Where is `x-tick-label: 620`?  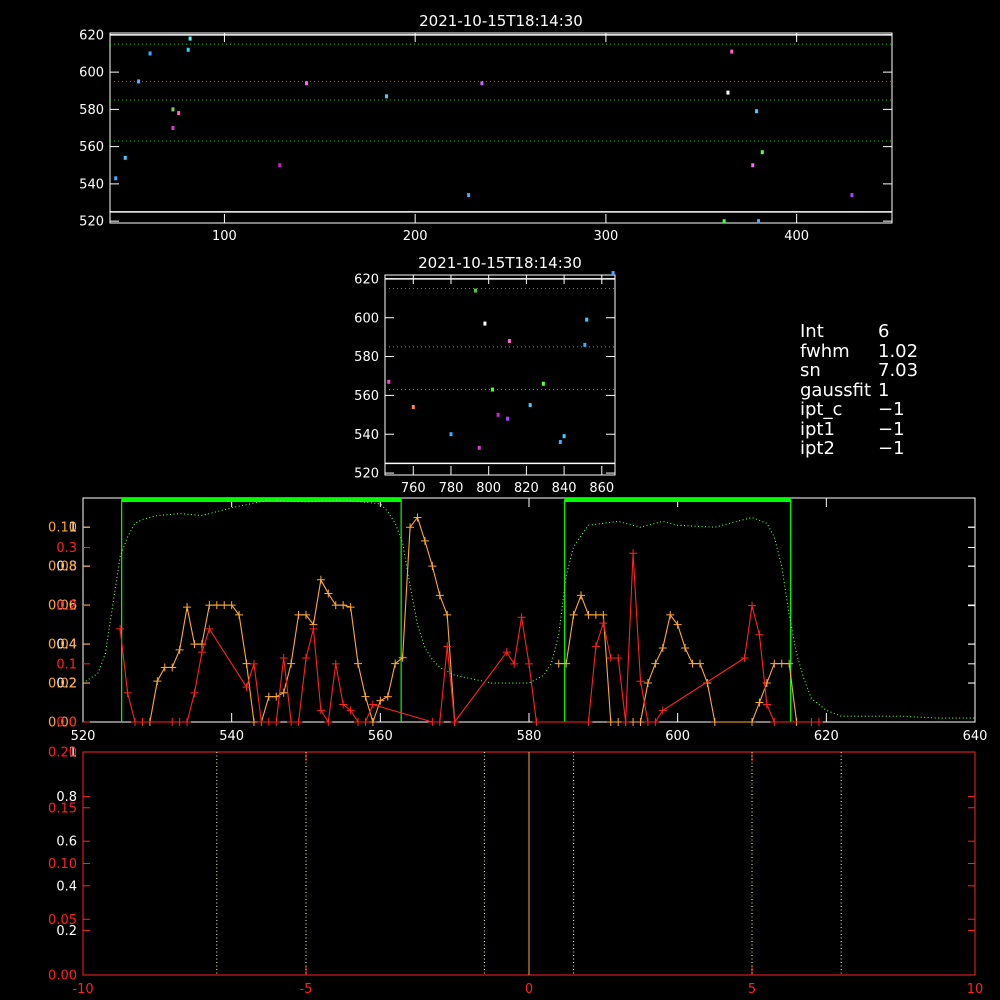
x-tick-label: 620 is located at coordinates (826, 736).